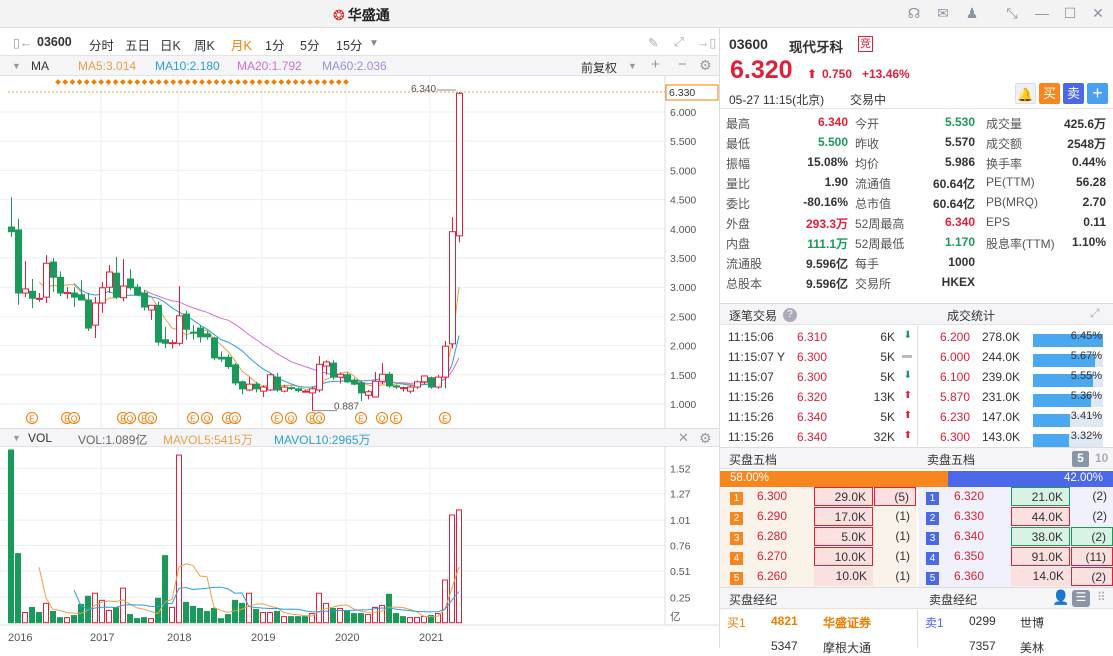  What do you see at coordinates (653, 42) in the screenshot?
I see `pencil-icon: ✎` at bounding box center [653, 42].